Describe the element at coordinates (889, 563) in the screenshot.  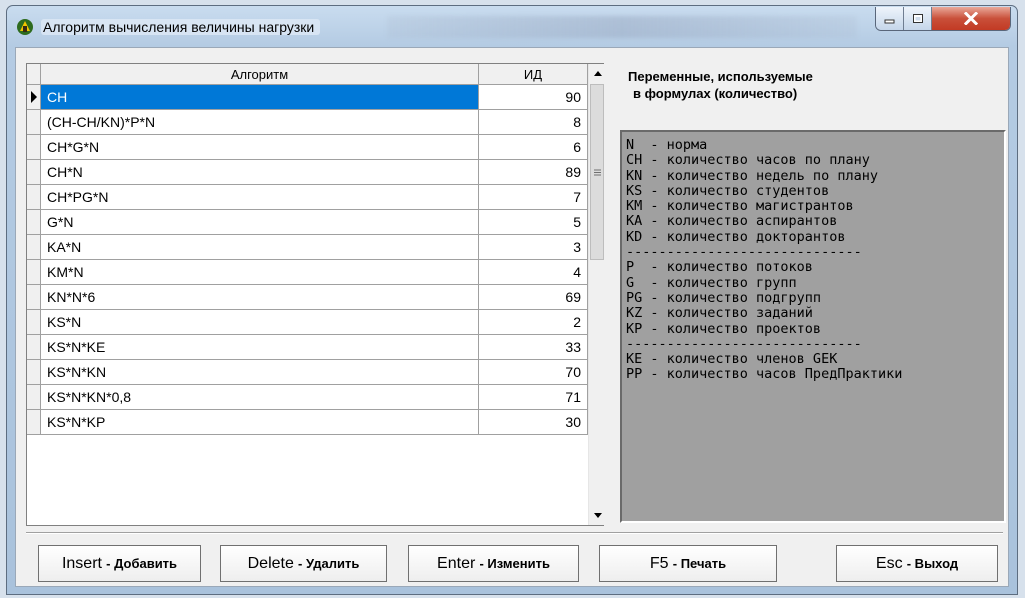
I see `exit-key-label: Esc` at that location.